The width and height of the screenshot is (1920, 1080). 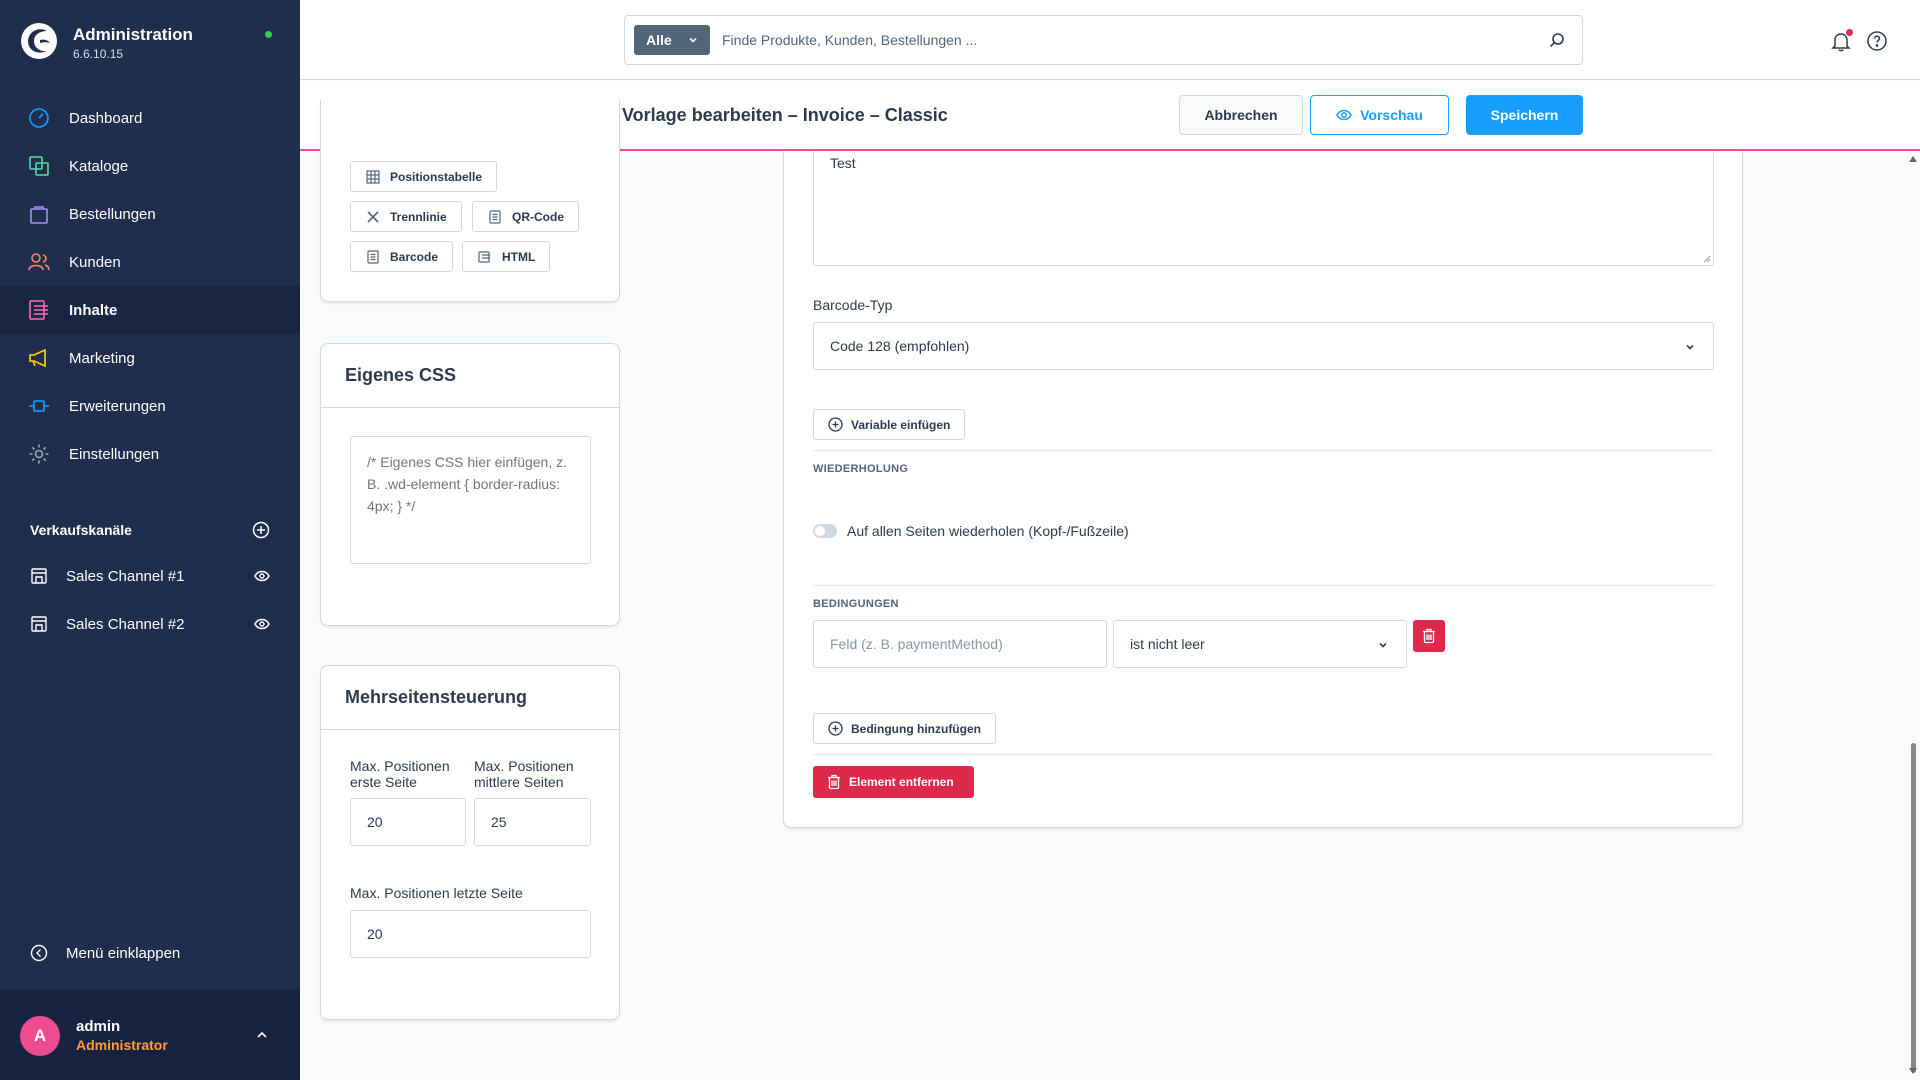 I want to click on element-chip-qr-code: QR-Code, so click(x=525, y=216).